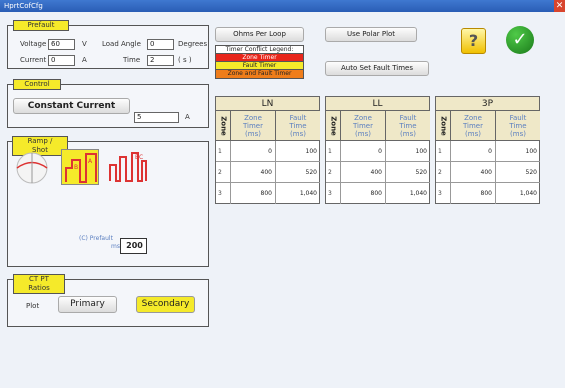 The width and height of the screenshot is (565, 388). What do you see at coordinates (363, 126) in the screenshot?
I see `ll-zone-timer-header: Zone Timer (ms)` at bounding box center [363, 126].